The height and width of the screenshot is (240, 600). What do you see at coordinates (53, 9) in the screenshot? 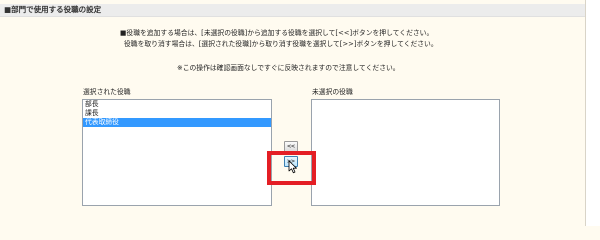
I see `section-title: ■部門で使用する役職の設定` at bounding box center [53, 9].